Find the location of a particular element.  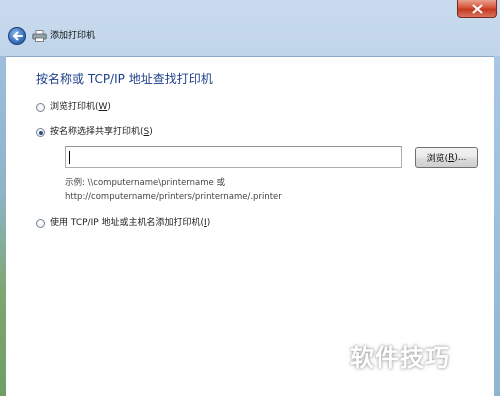

close-button is located at coordinates (477, 9).